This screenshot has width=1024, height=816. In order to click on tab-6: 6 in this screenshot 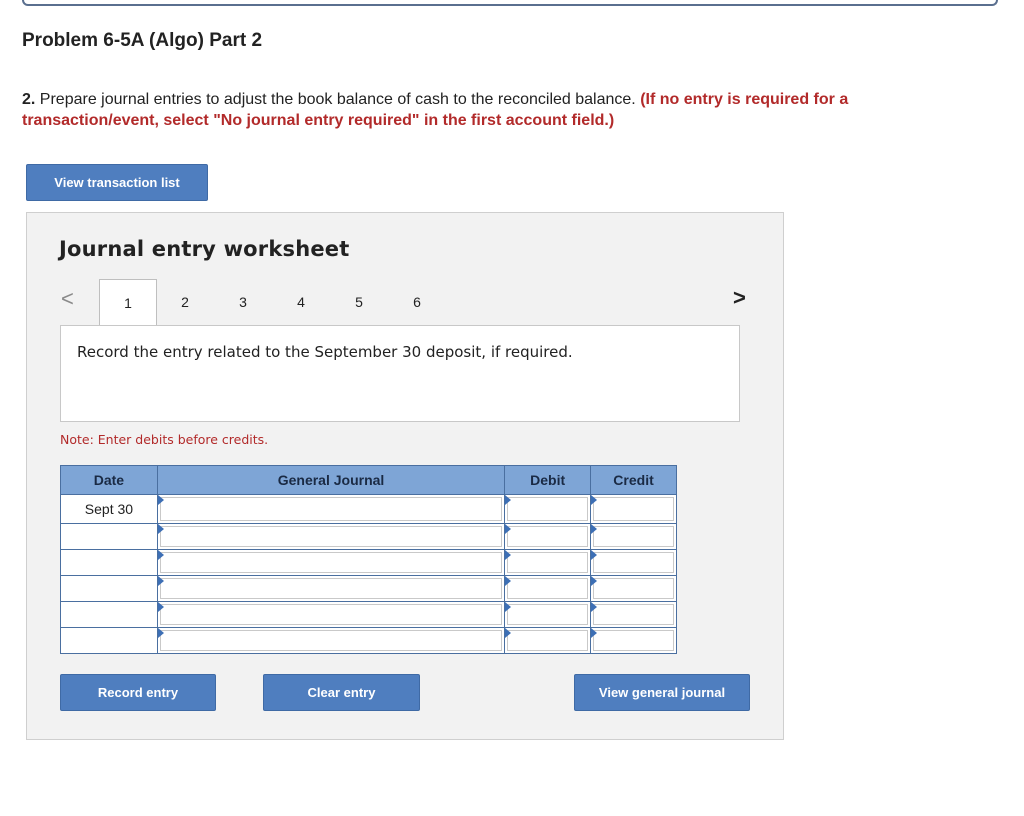, I will do `click(417, 303)`.